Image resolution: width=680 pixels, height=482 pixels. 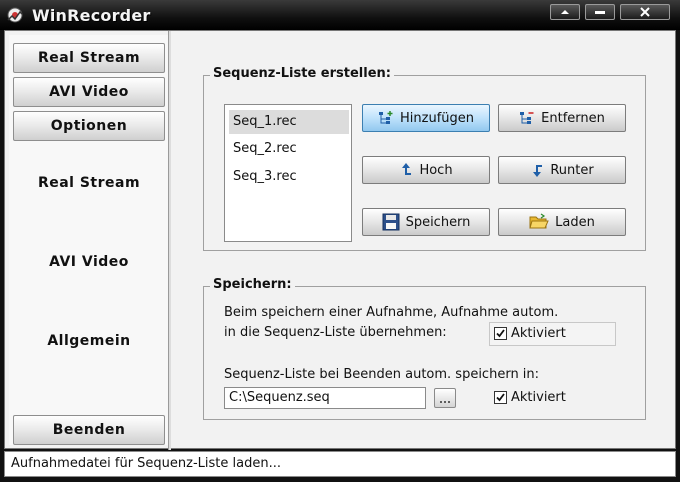 I want to click on load-button: Laden, so click(x=562, y=222).